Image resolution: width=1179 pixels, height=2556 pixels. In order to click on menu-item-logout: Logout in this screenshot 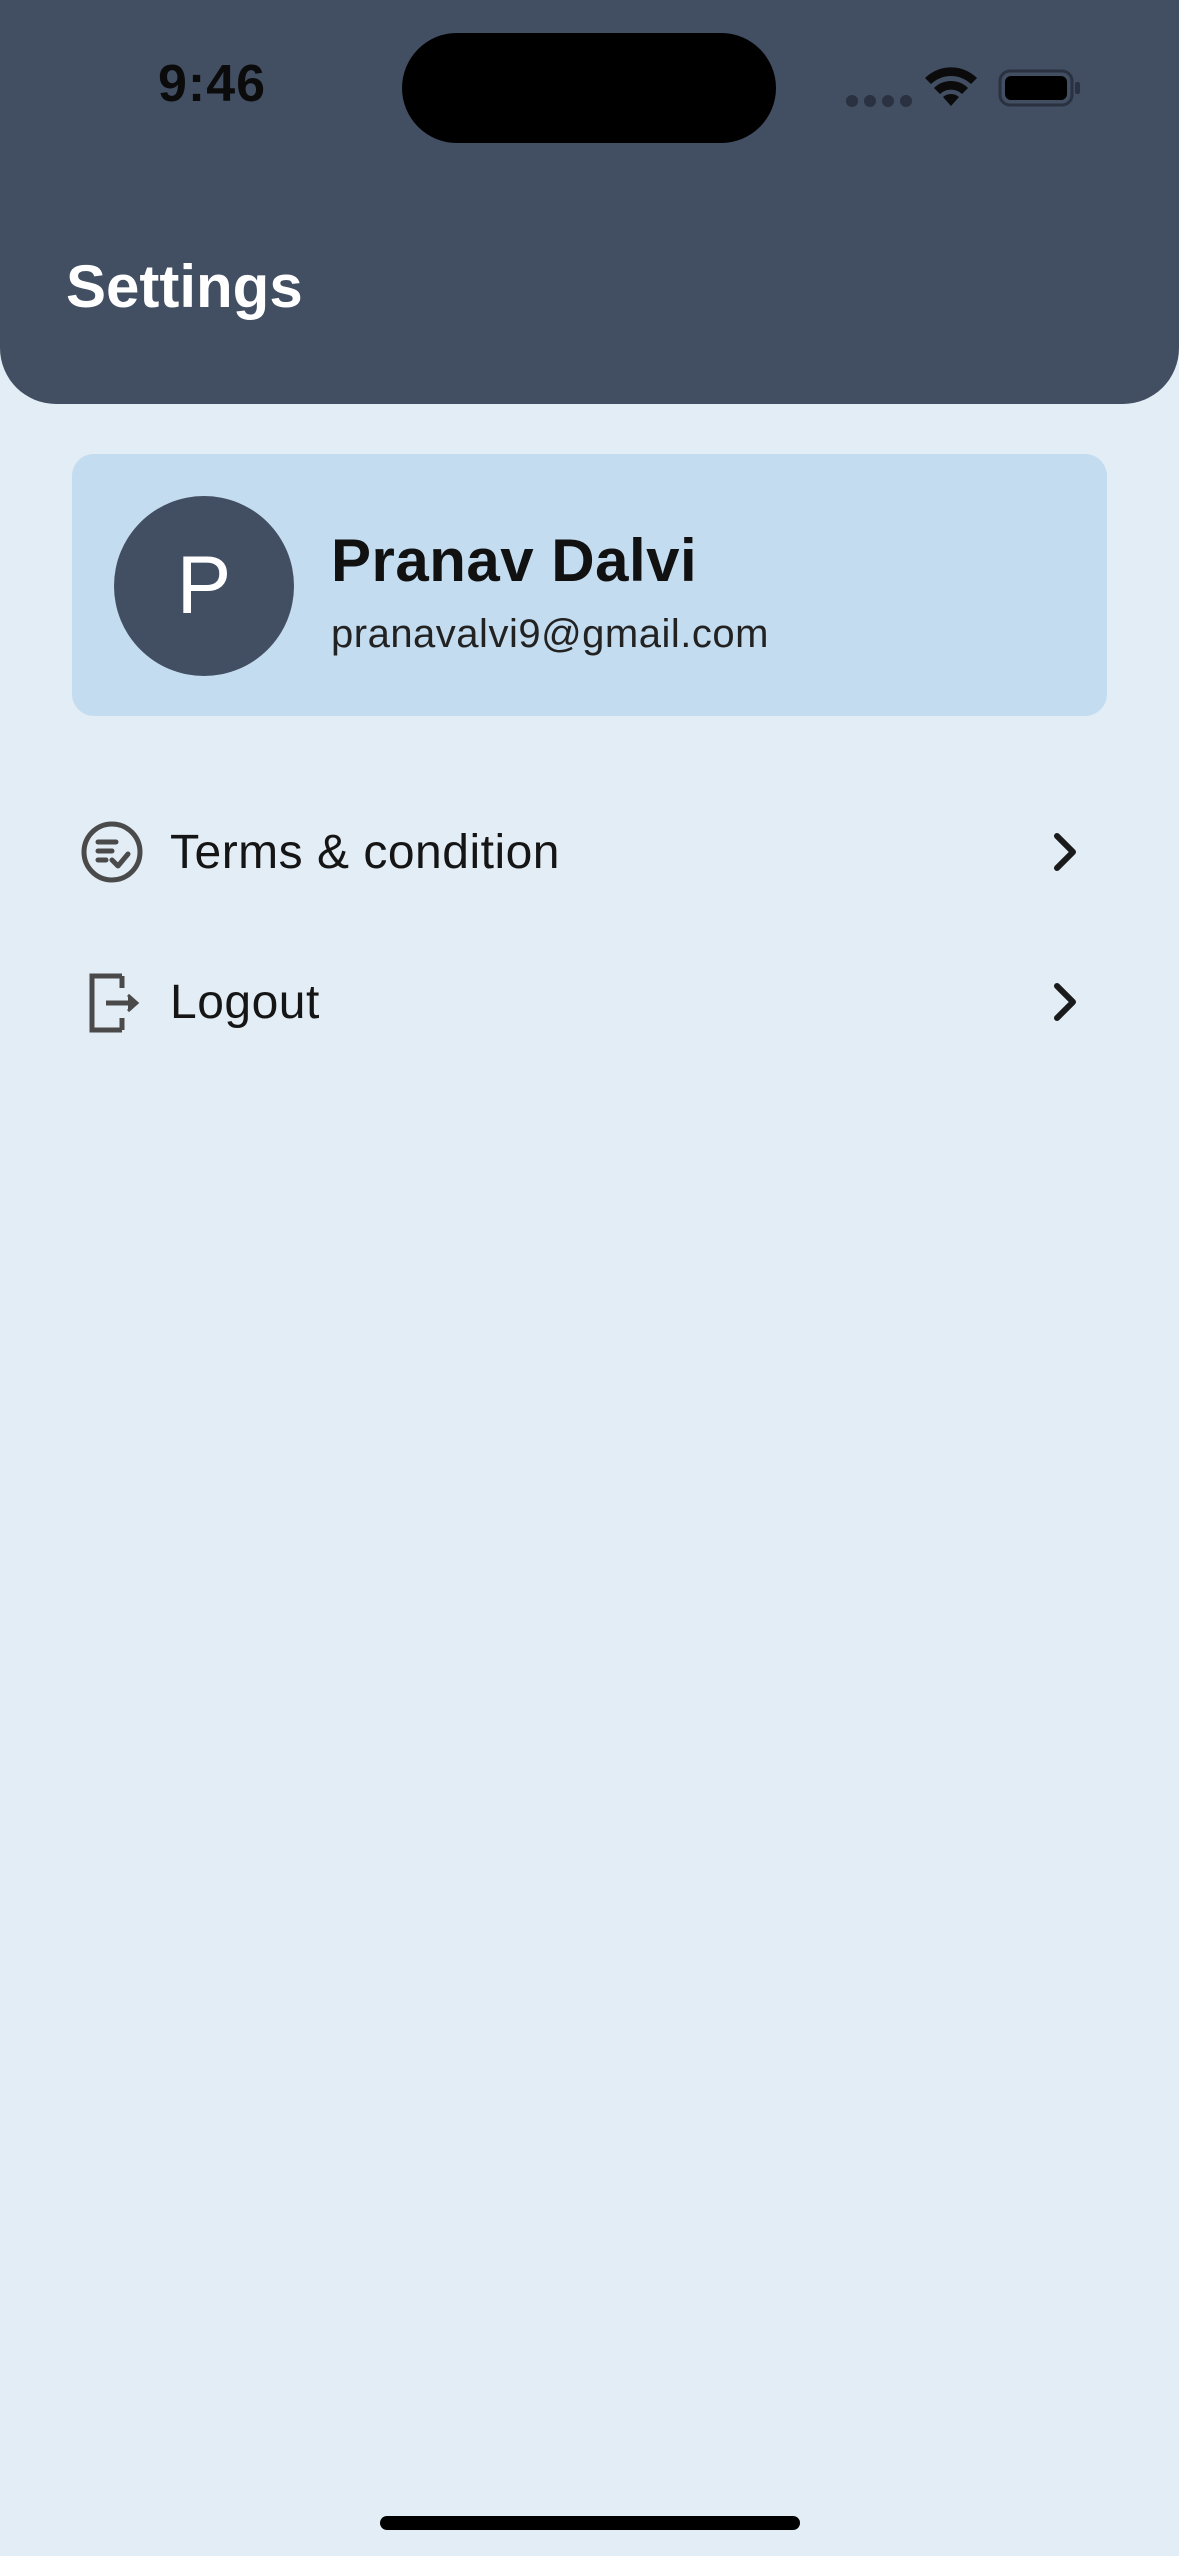, I will do `click(589, 1002)`.